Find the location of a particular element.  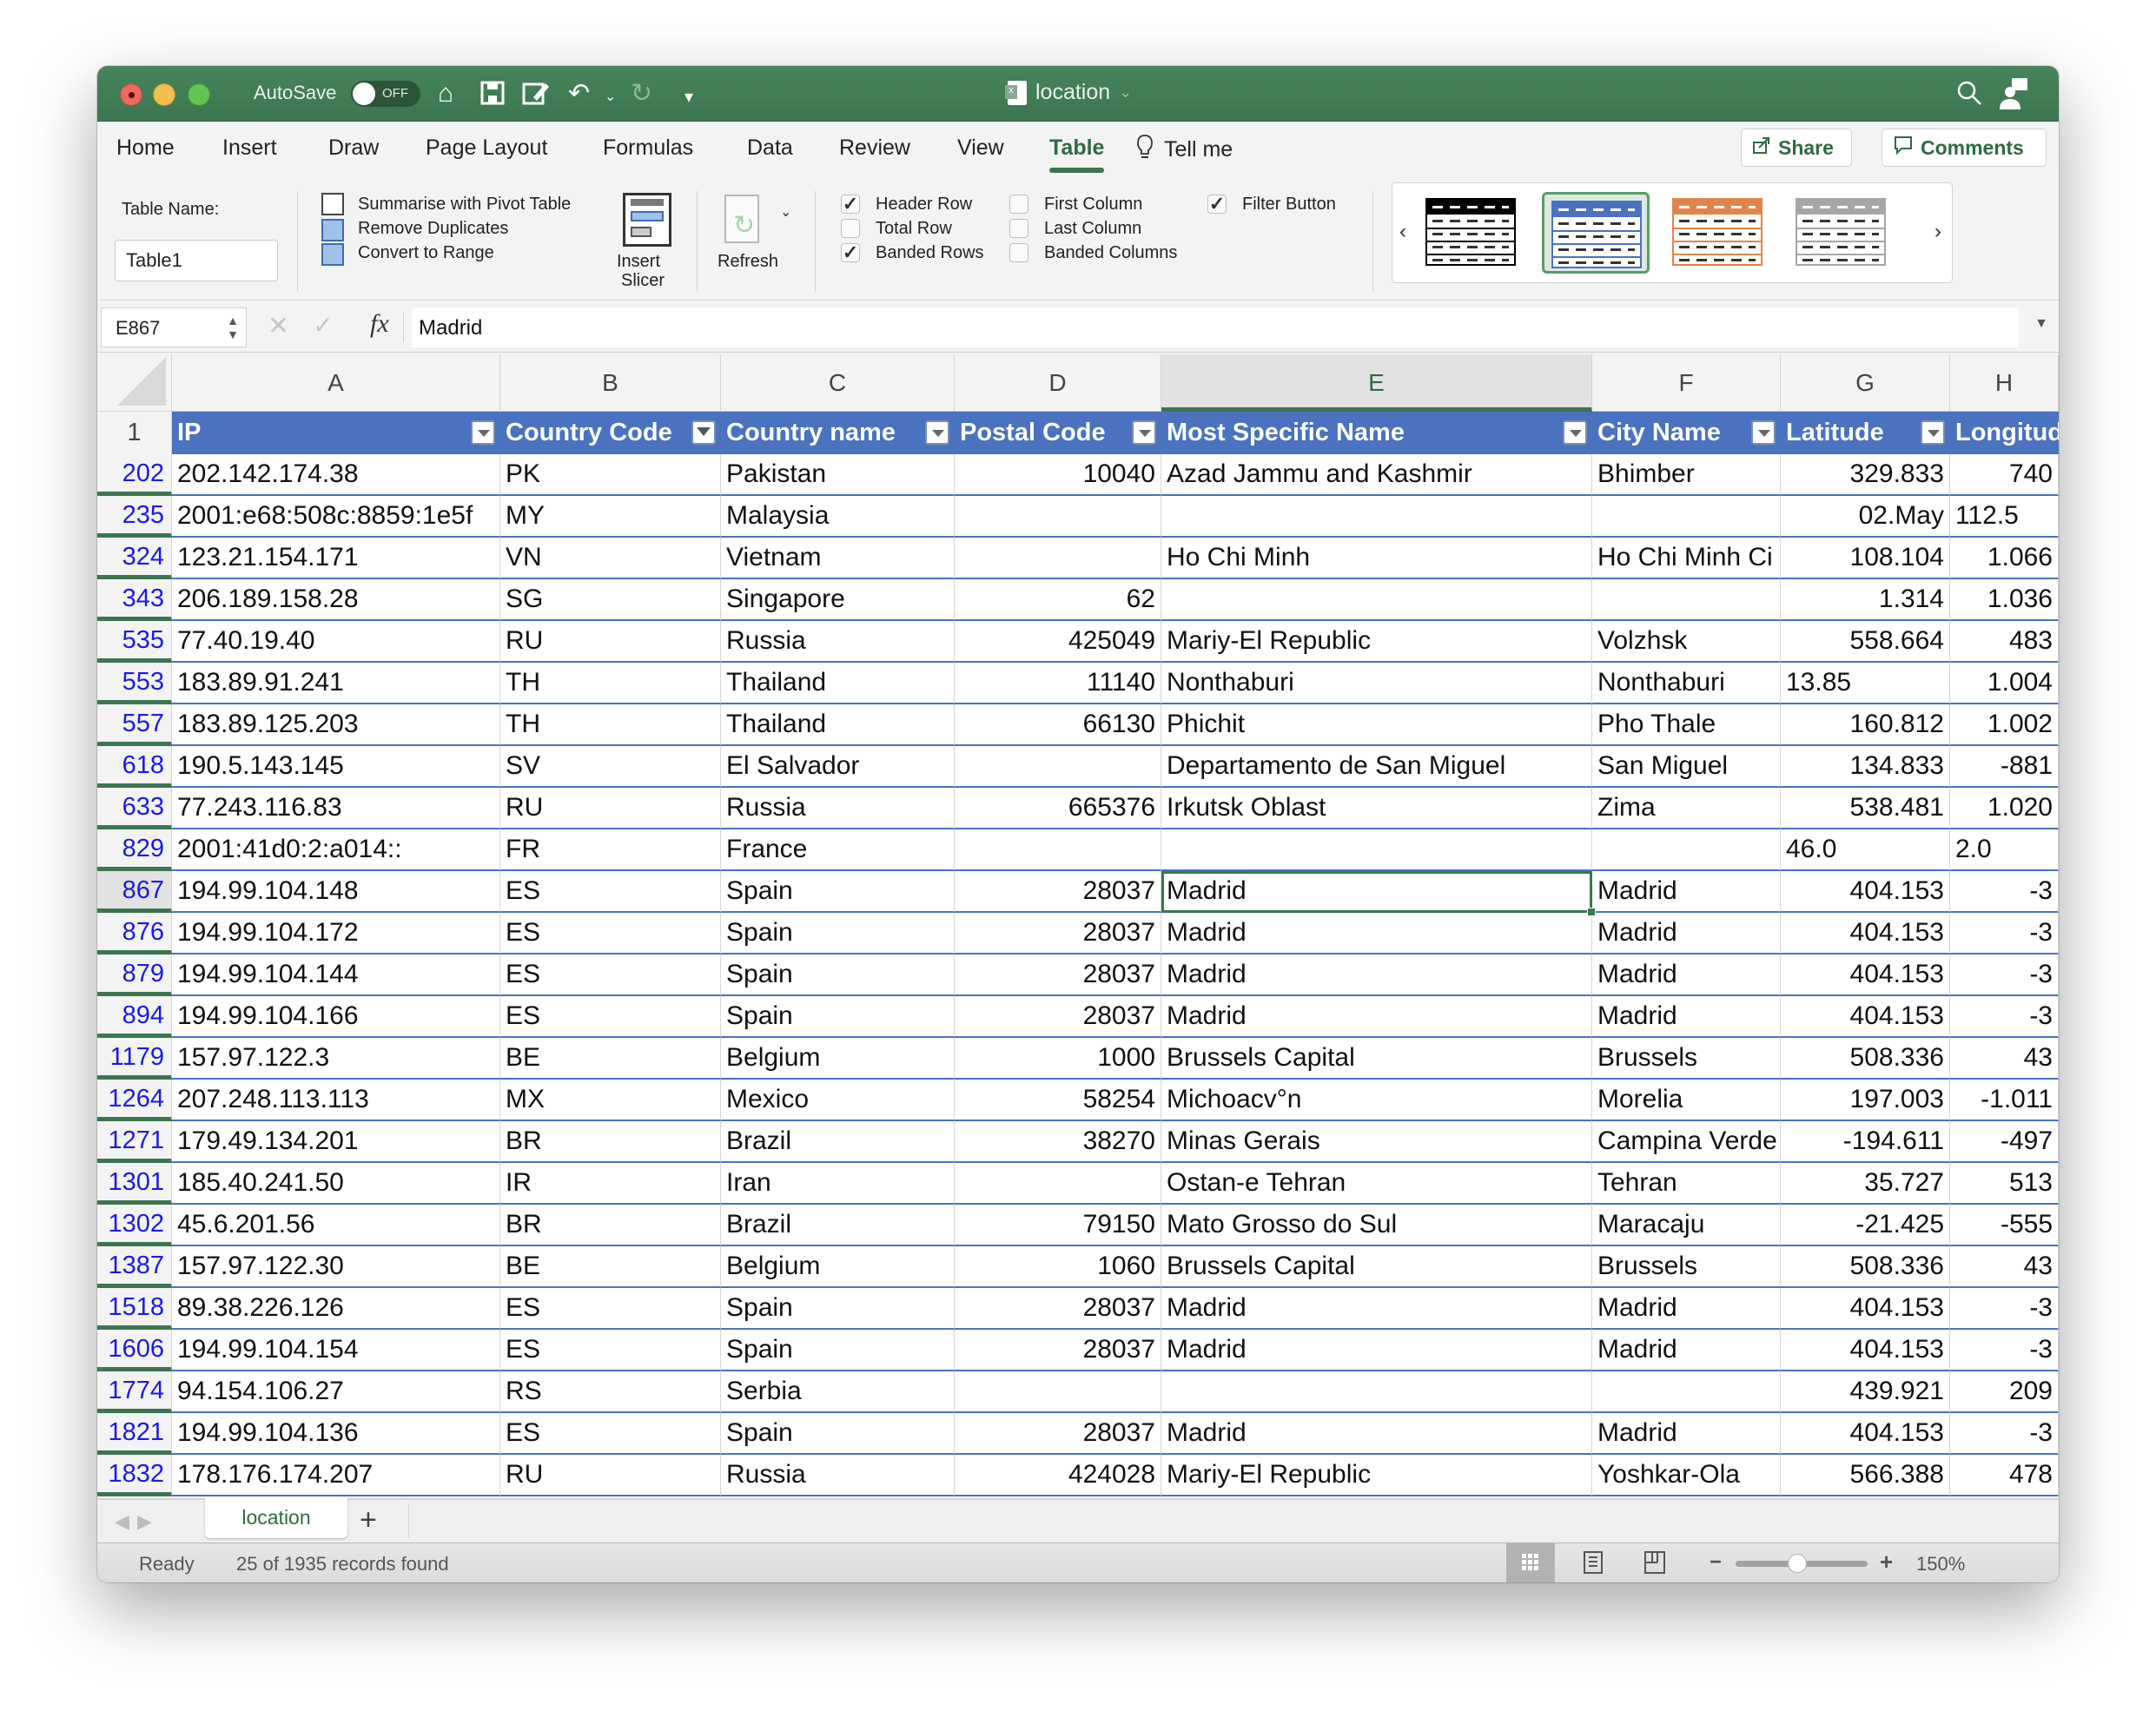

table-cell: 46.0 is located at coordinates (1865, 850).